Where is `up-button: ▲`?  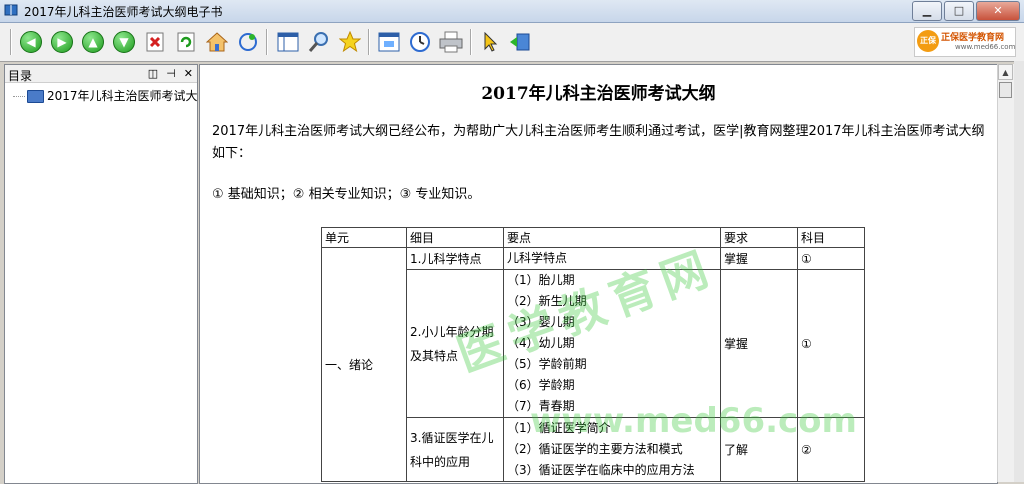
up-button: ▲ is located at coordinates (93, 42).